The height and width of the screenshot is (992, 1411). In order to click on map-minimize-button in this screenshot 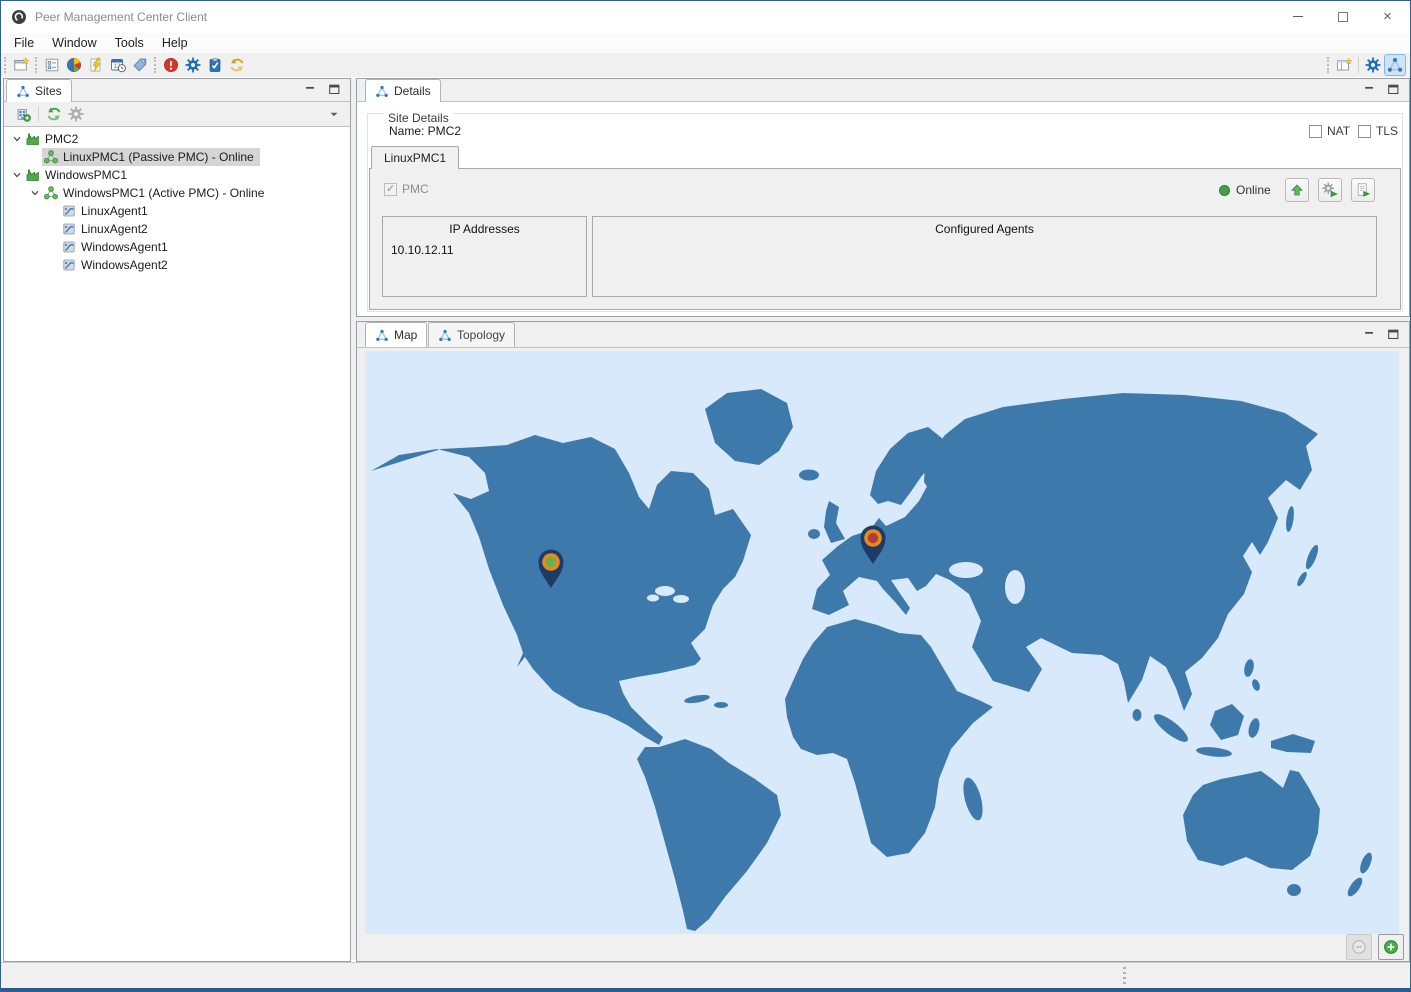, I will do `click(1369, 335)`.